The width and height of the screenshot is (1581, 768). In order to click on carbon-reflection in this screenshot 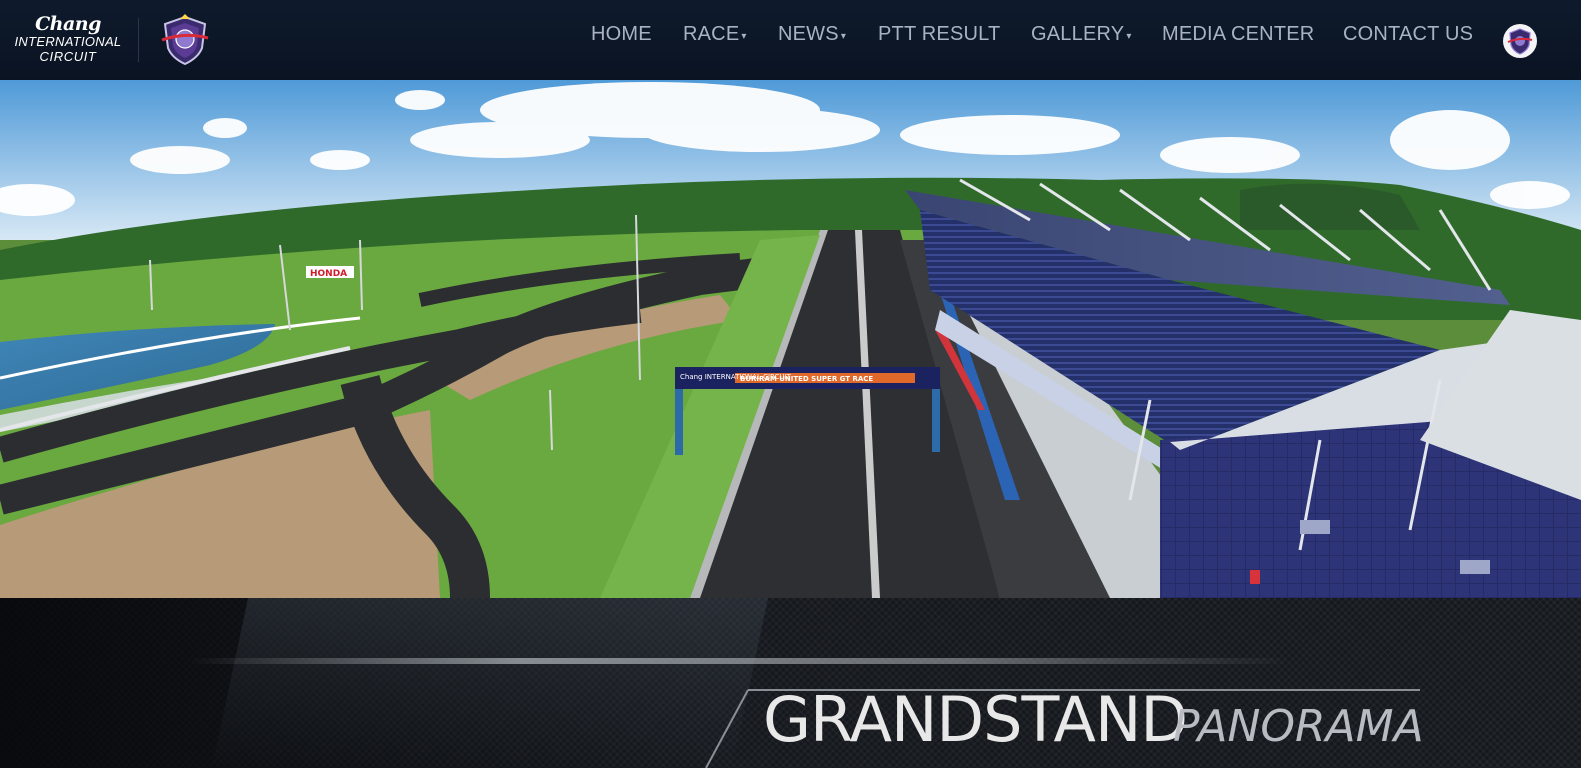, I will do `click(490, 683)`.